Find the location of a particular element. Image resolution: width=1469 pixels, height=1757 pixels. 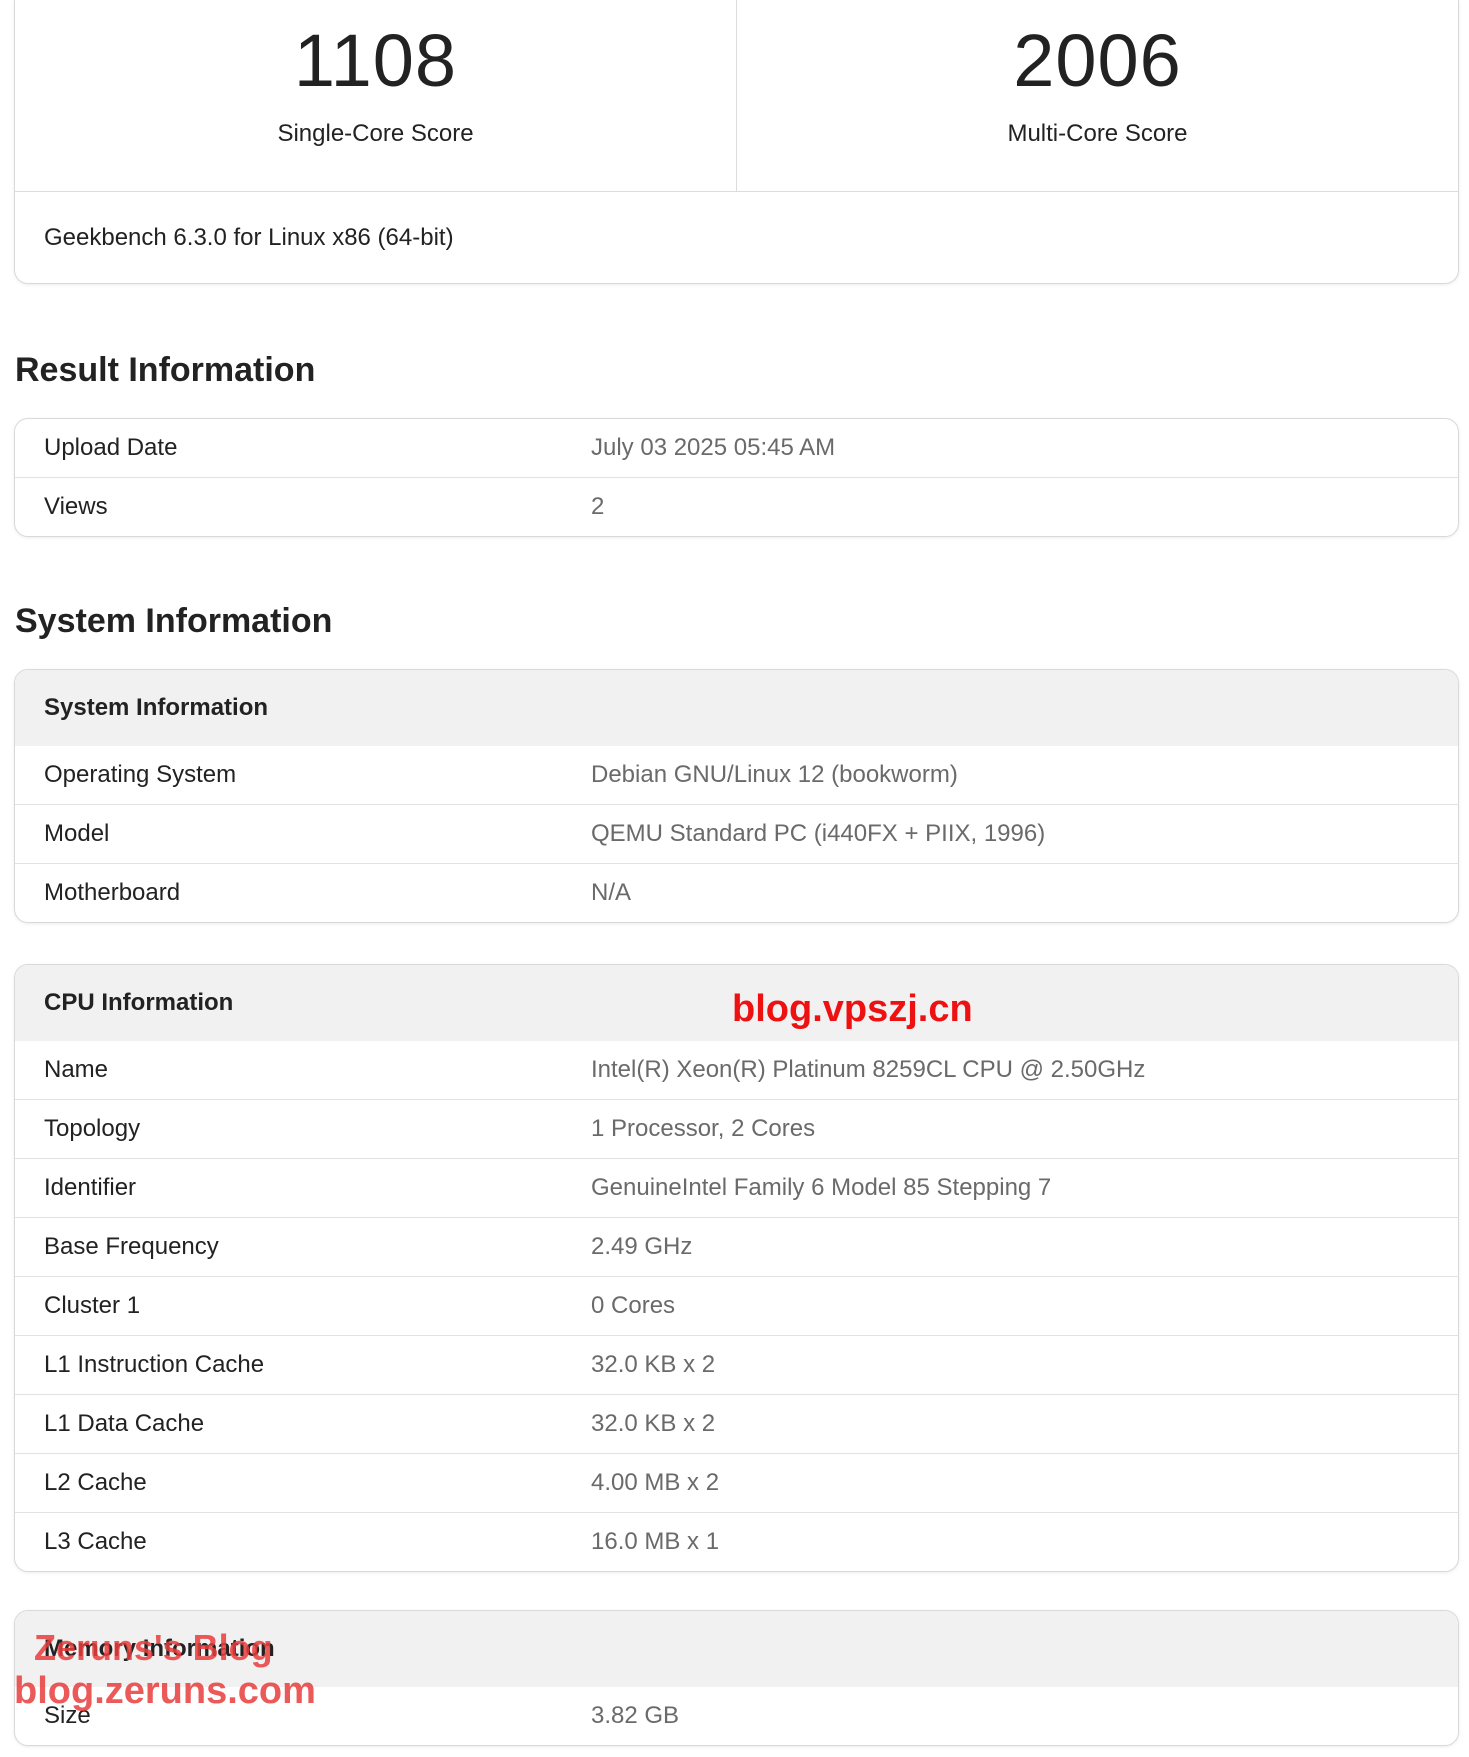

cpu-row-l1-data-cache: L1 Data Cache 32.0 KB x 2 is located at coordinates (736, 1423).